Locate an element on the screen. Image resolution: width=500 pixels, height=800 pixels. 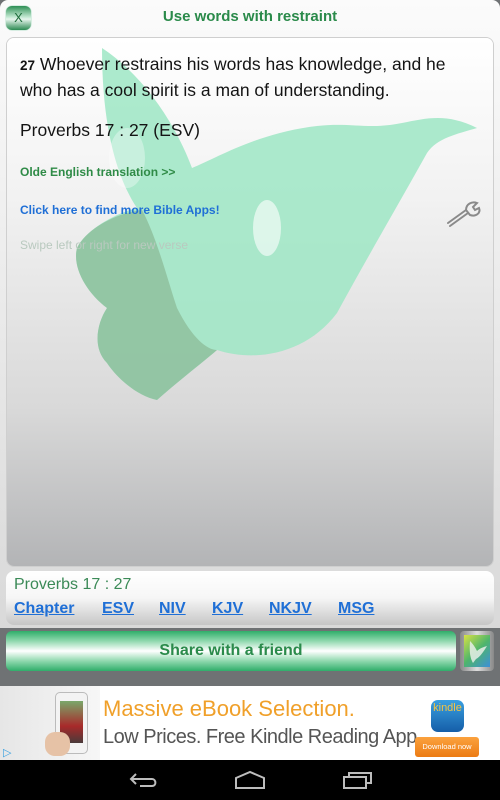
kjv-link: KJV is located at coordinates (227, 609).